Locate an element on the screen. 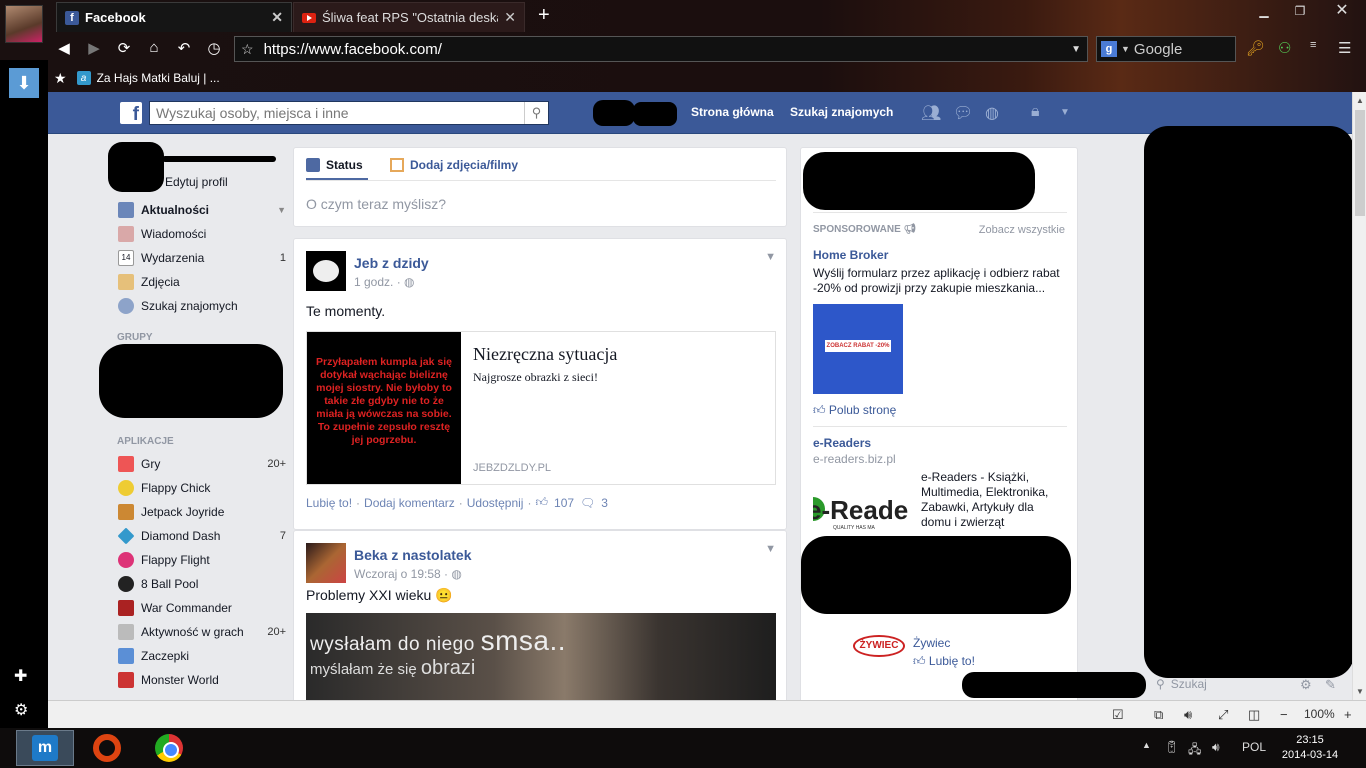  sidebar-item-app: Aktywność w grach 20+ is located at coordinates (202, 632).